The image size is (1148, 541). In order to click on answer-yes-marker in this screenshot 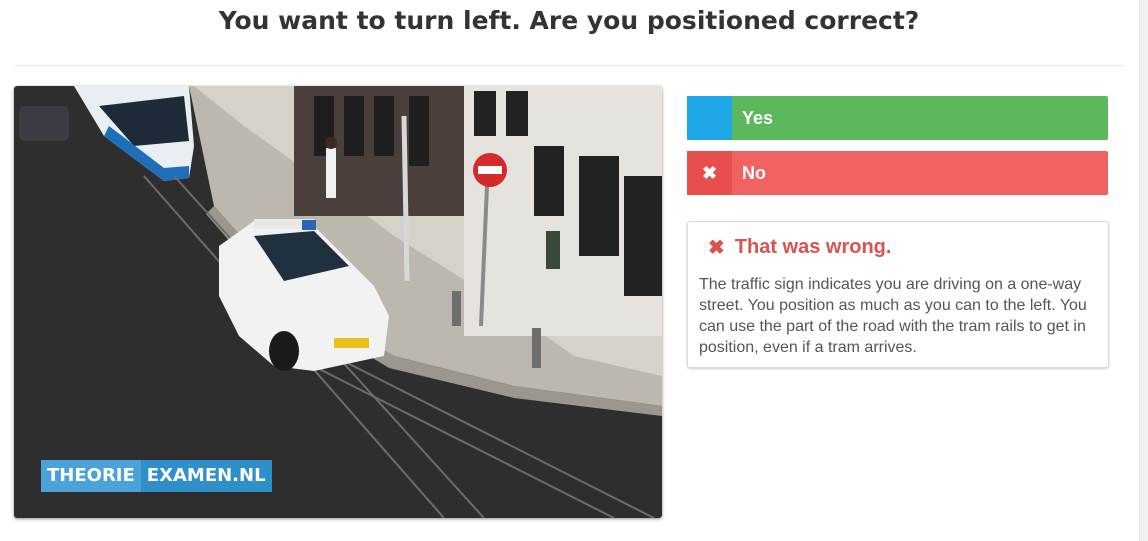, I will do `click(709, 118)`.